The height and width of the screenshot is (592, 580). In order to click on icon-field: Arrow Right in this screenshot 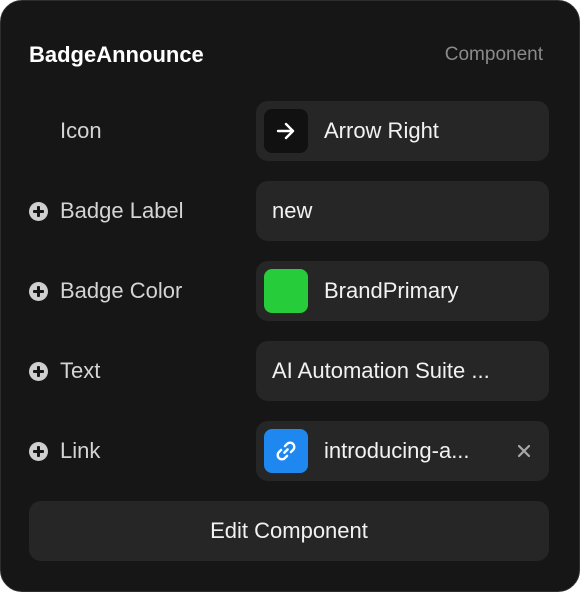, I will do `click(402, 131)`.